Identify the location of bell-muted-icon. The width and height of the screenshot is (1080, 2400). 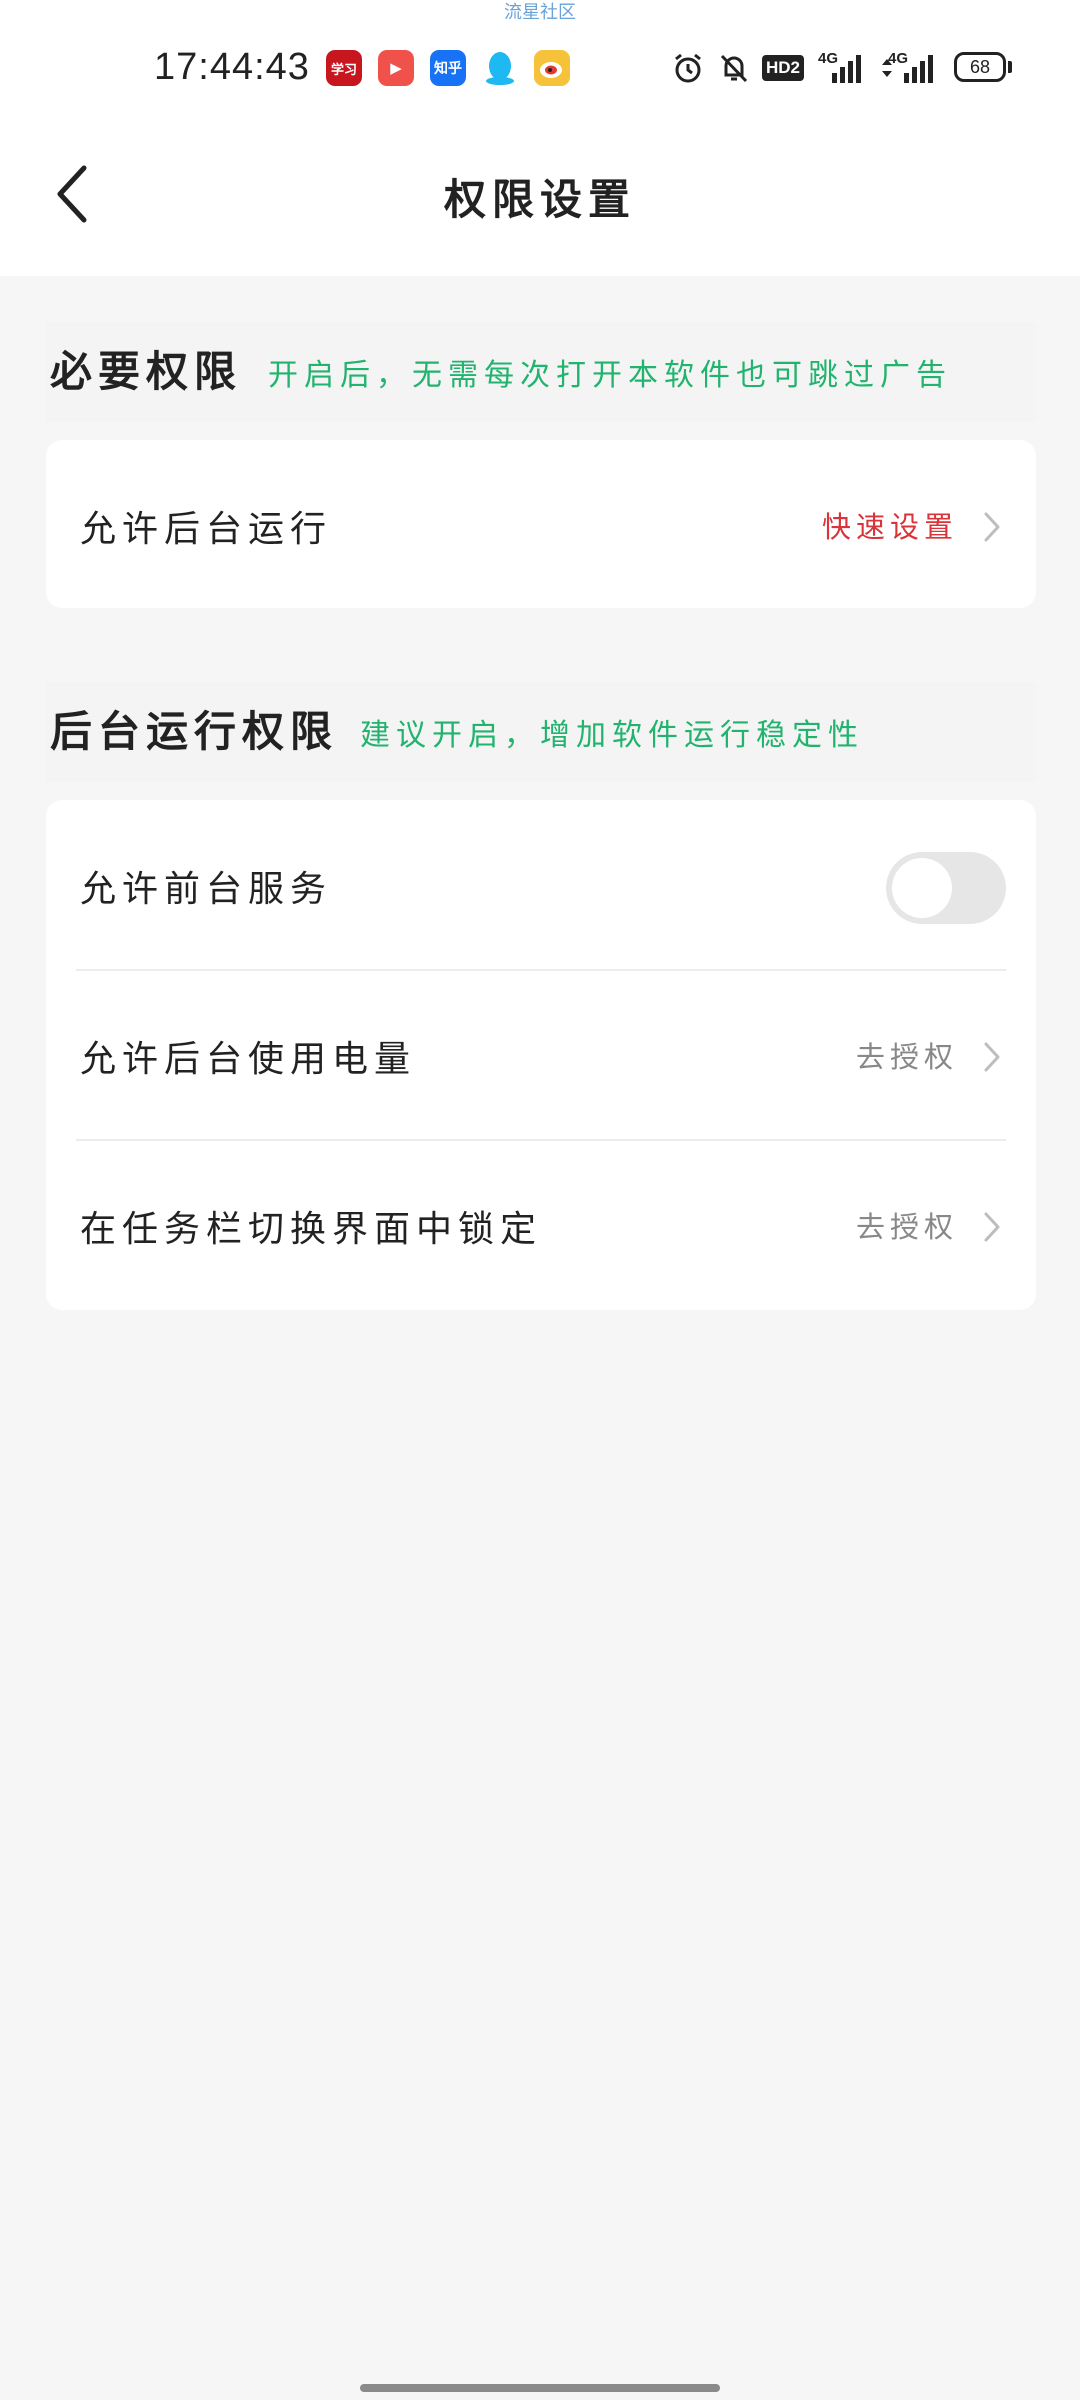
(734, 68).